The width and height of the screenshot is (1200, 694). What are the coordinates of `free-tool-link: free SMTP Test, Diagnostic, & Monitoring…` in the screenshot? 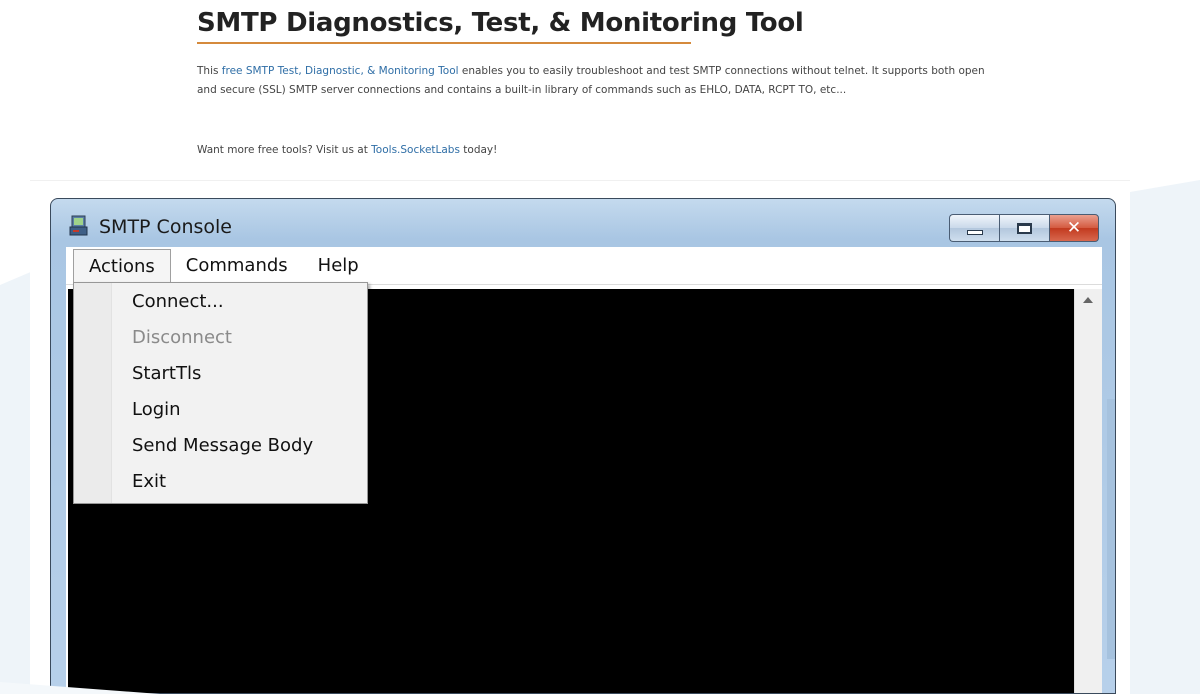 It's located at (340, 71).